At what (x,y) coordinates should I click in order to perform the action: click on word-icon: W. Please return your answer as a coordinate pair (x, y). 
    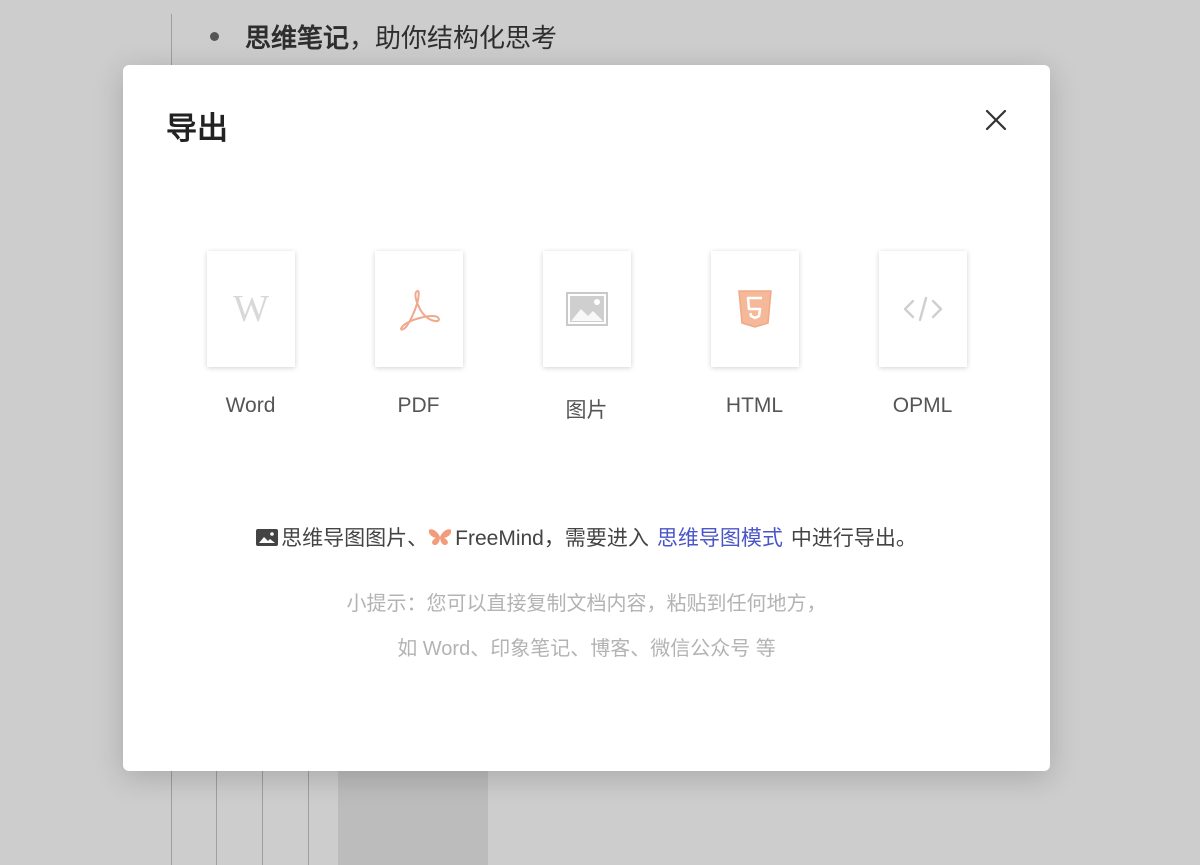
    Looking at the image, I should click on (251, 309).